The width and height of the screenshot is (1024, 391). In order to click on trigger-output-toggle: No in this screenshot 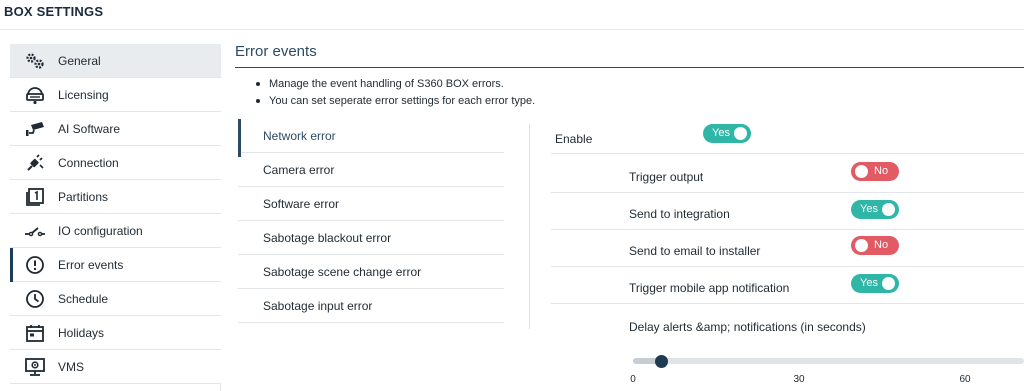, I will do `click(875, 171)`.